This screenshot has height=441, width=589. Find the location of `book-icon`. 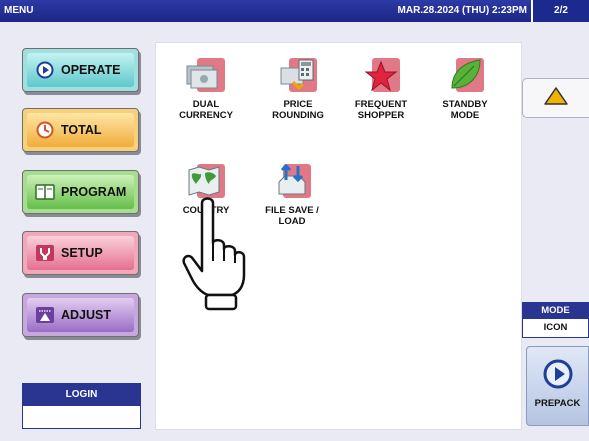

book-icon is located at coordinates (45, 192).